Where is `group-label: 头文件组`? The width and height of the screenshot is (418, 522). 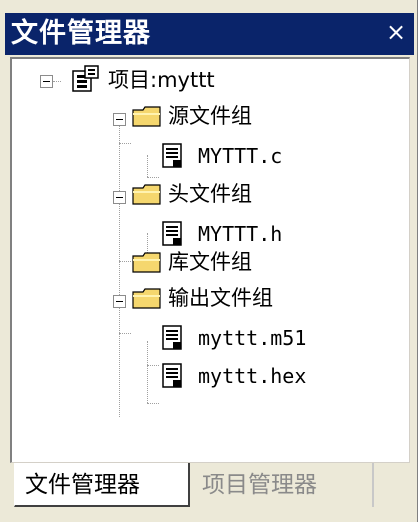 group-label: 头文件组 is located at coordinates (210, 194).